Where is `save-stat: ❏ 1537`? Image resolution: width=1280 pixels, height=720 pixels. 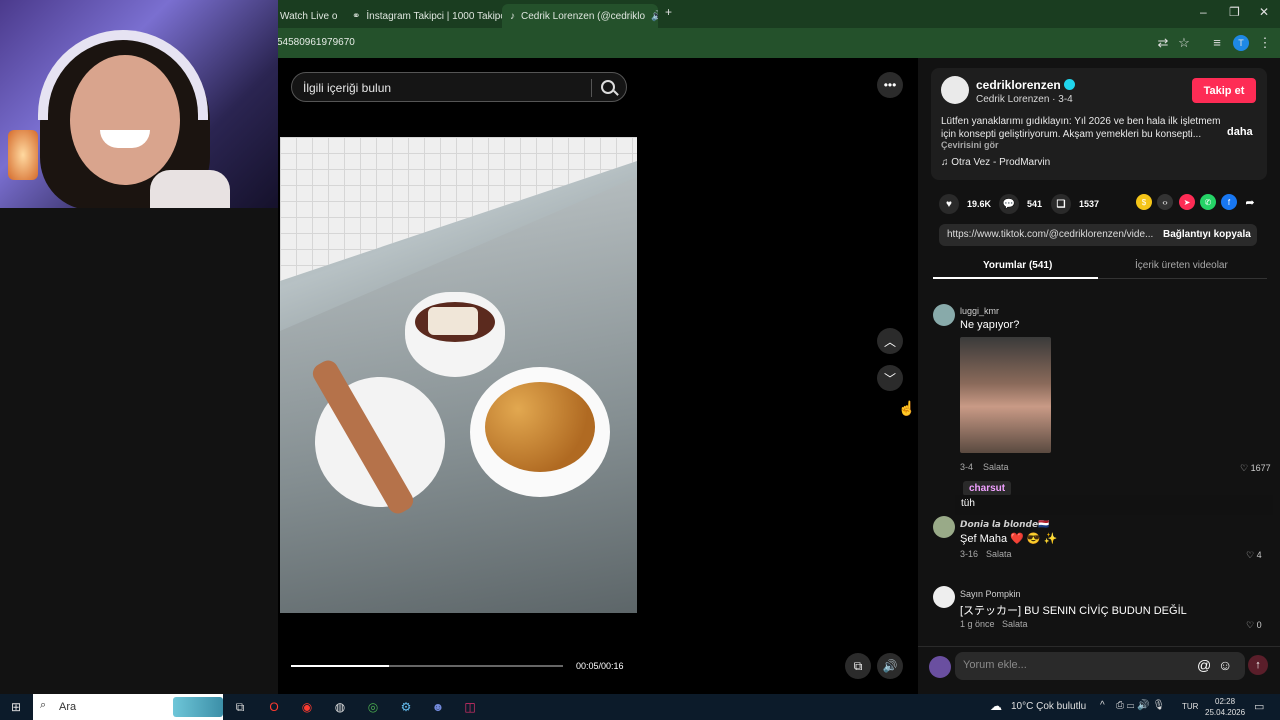 save-stat: ❏ 1537 is located at coordinates (1075, 204).